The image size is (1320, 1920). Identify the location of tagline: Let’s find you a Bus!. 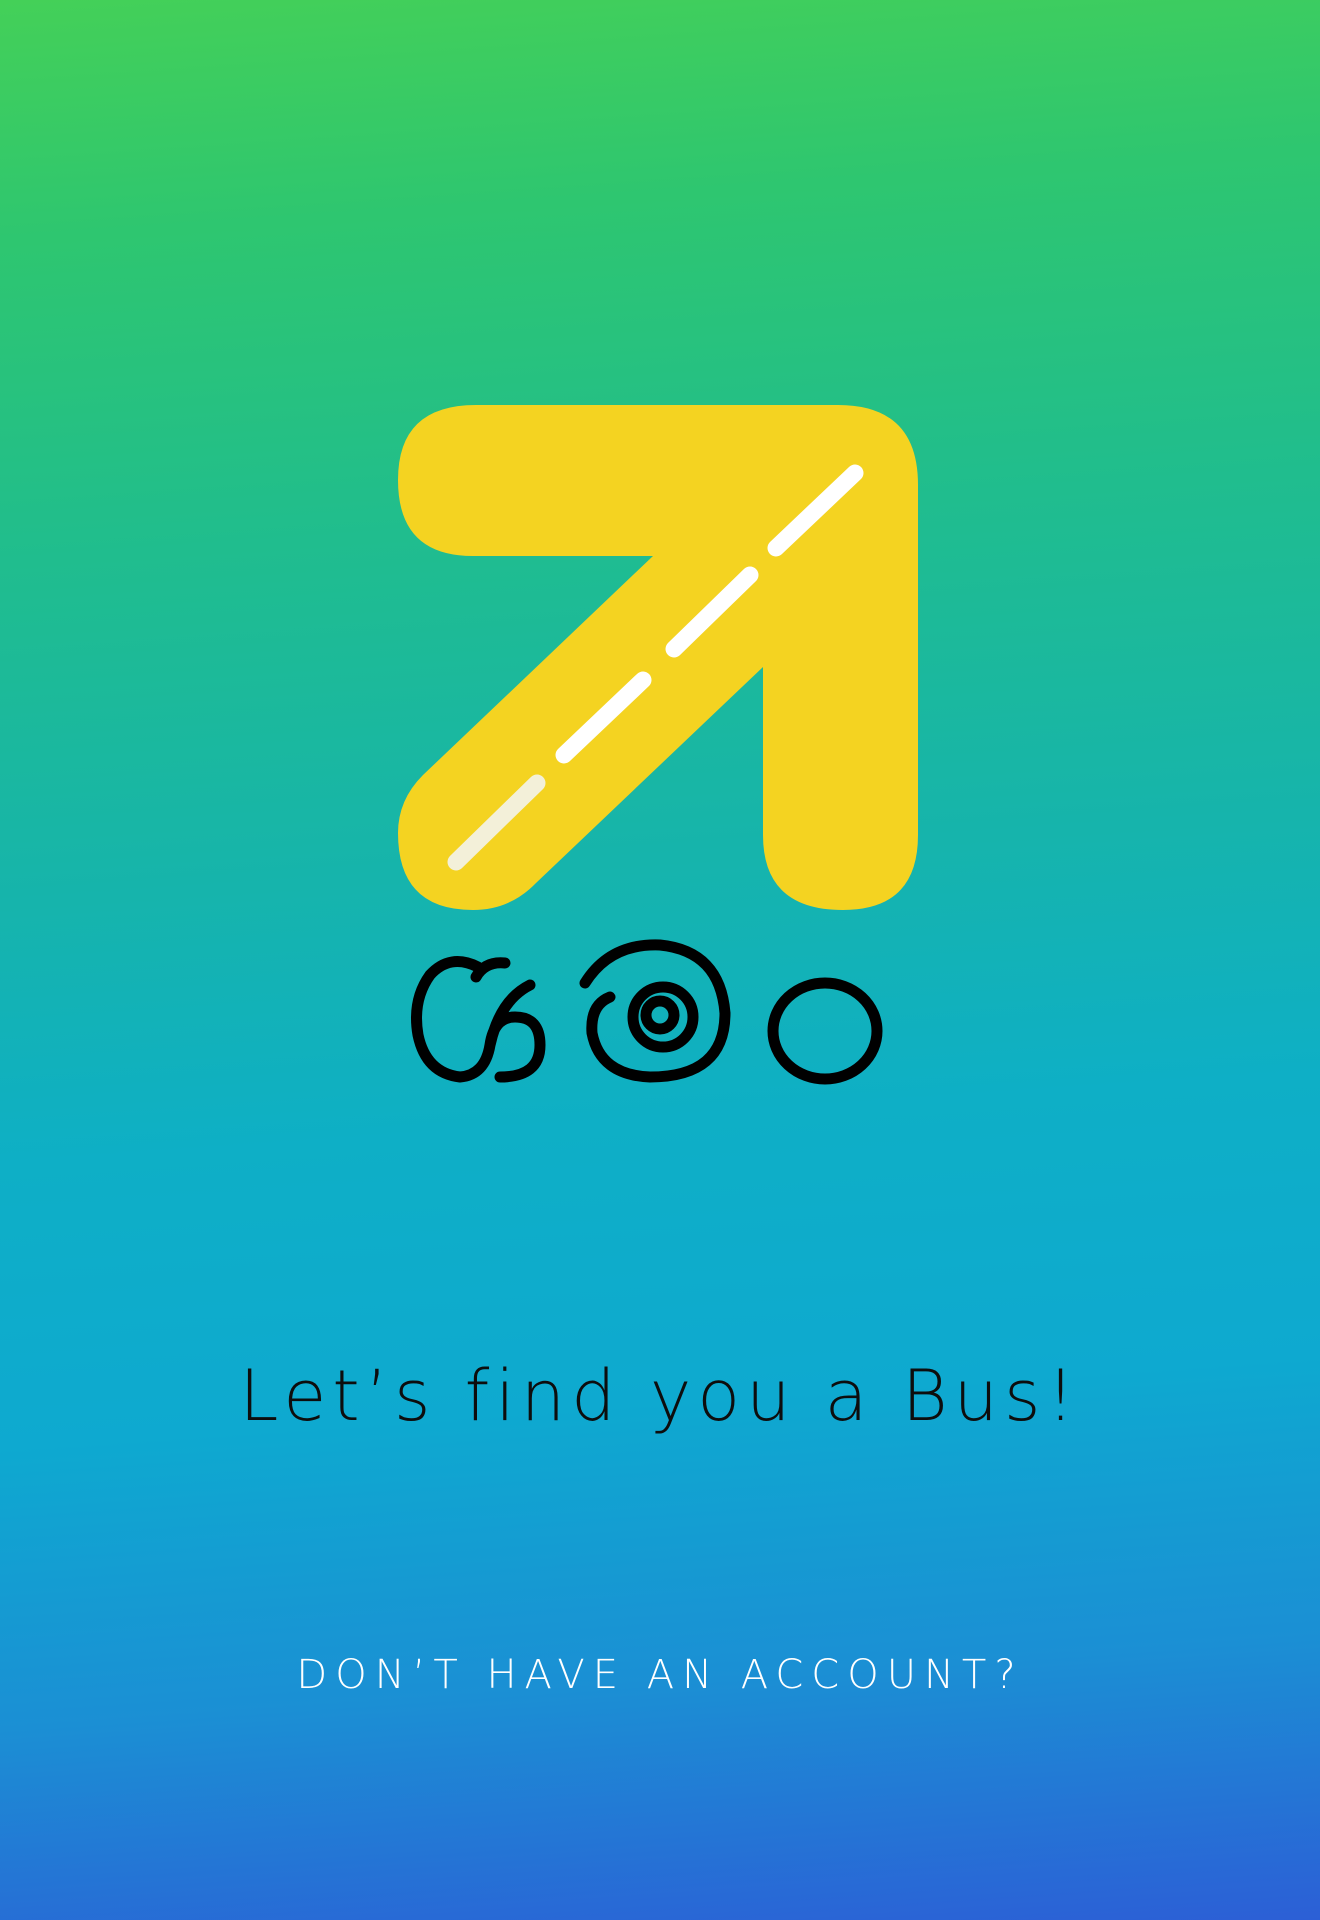
(660, 1396).